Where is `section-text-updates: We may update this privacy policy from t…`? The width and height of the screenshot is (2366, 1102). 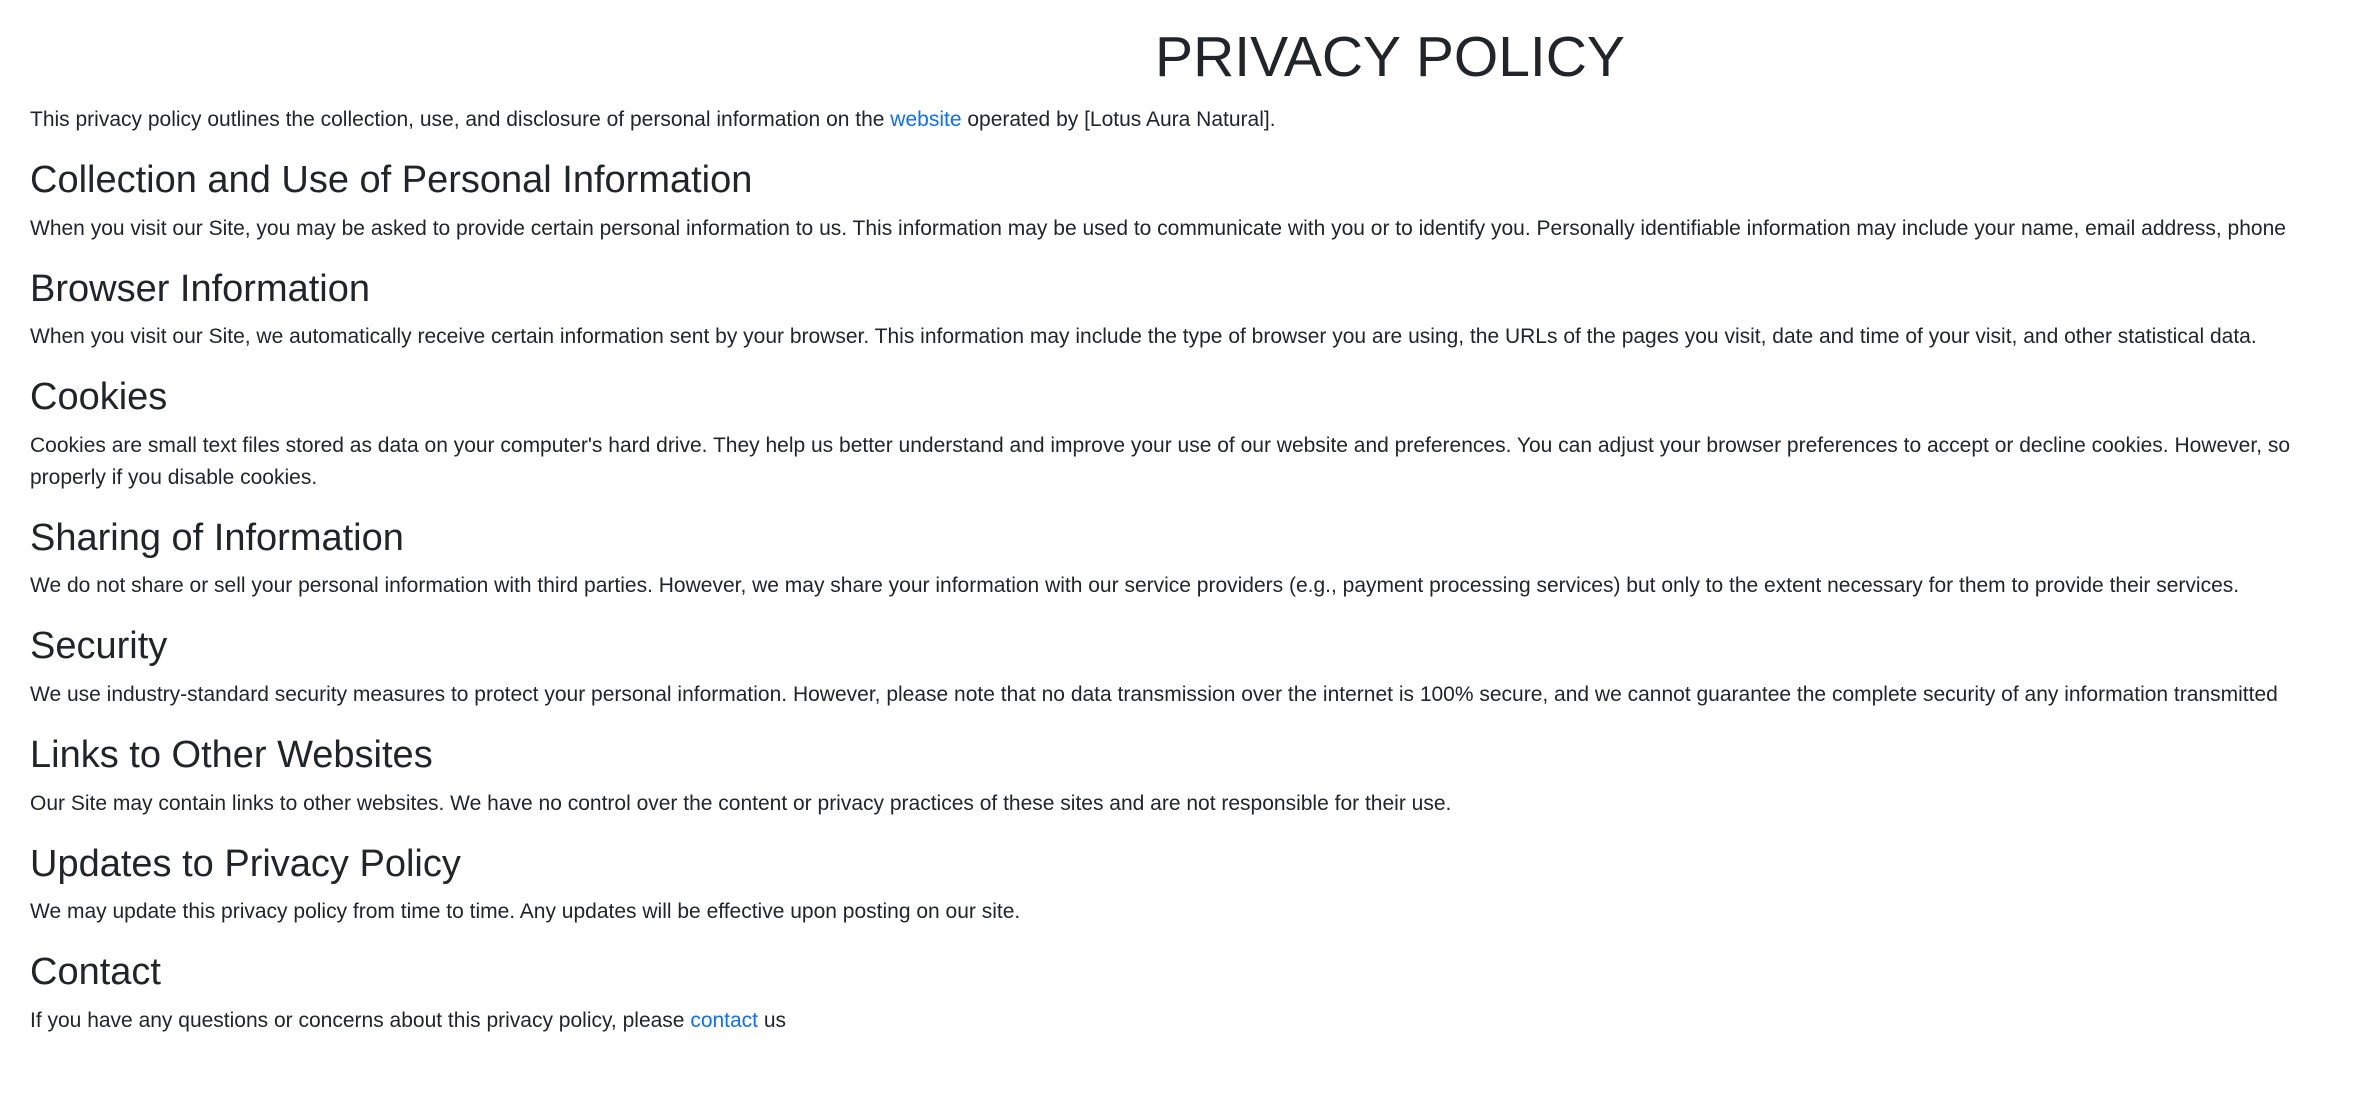 section-text-updates: We may update this privacy policy from t… is located at coordinates (525, 912).